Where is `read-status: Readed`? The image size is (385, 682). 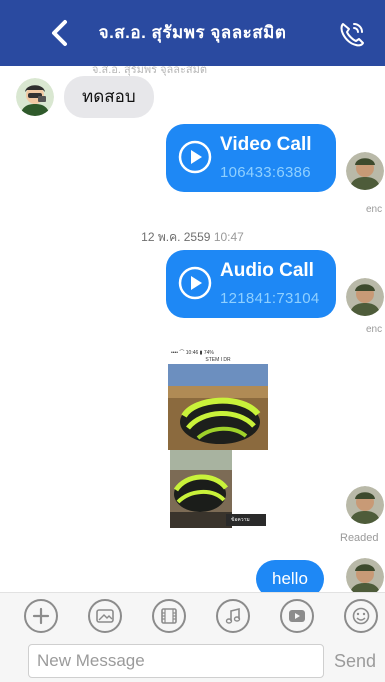
read-status: Readed is located at coordinates (359, 538).